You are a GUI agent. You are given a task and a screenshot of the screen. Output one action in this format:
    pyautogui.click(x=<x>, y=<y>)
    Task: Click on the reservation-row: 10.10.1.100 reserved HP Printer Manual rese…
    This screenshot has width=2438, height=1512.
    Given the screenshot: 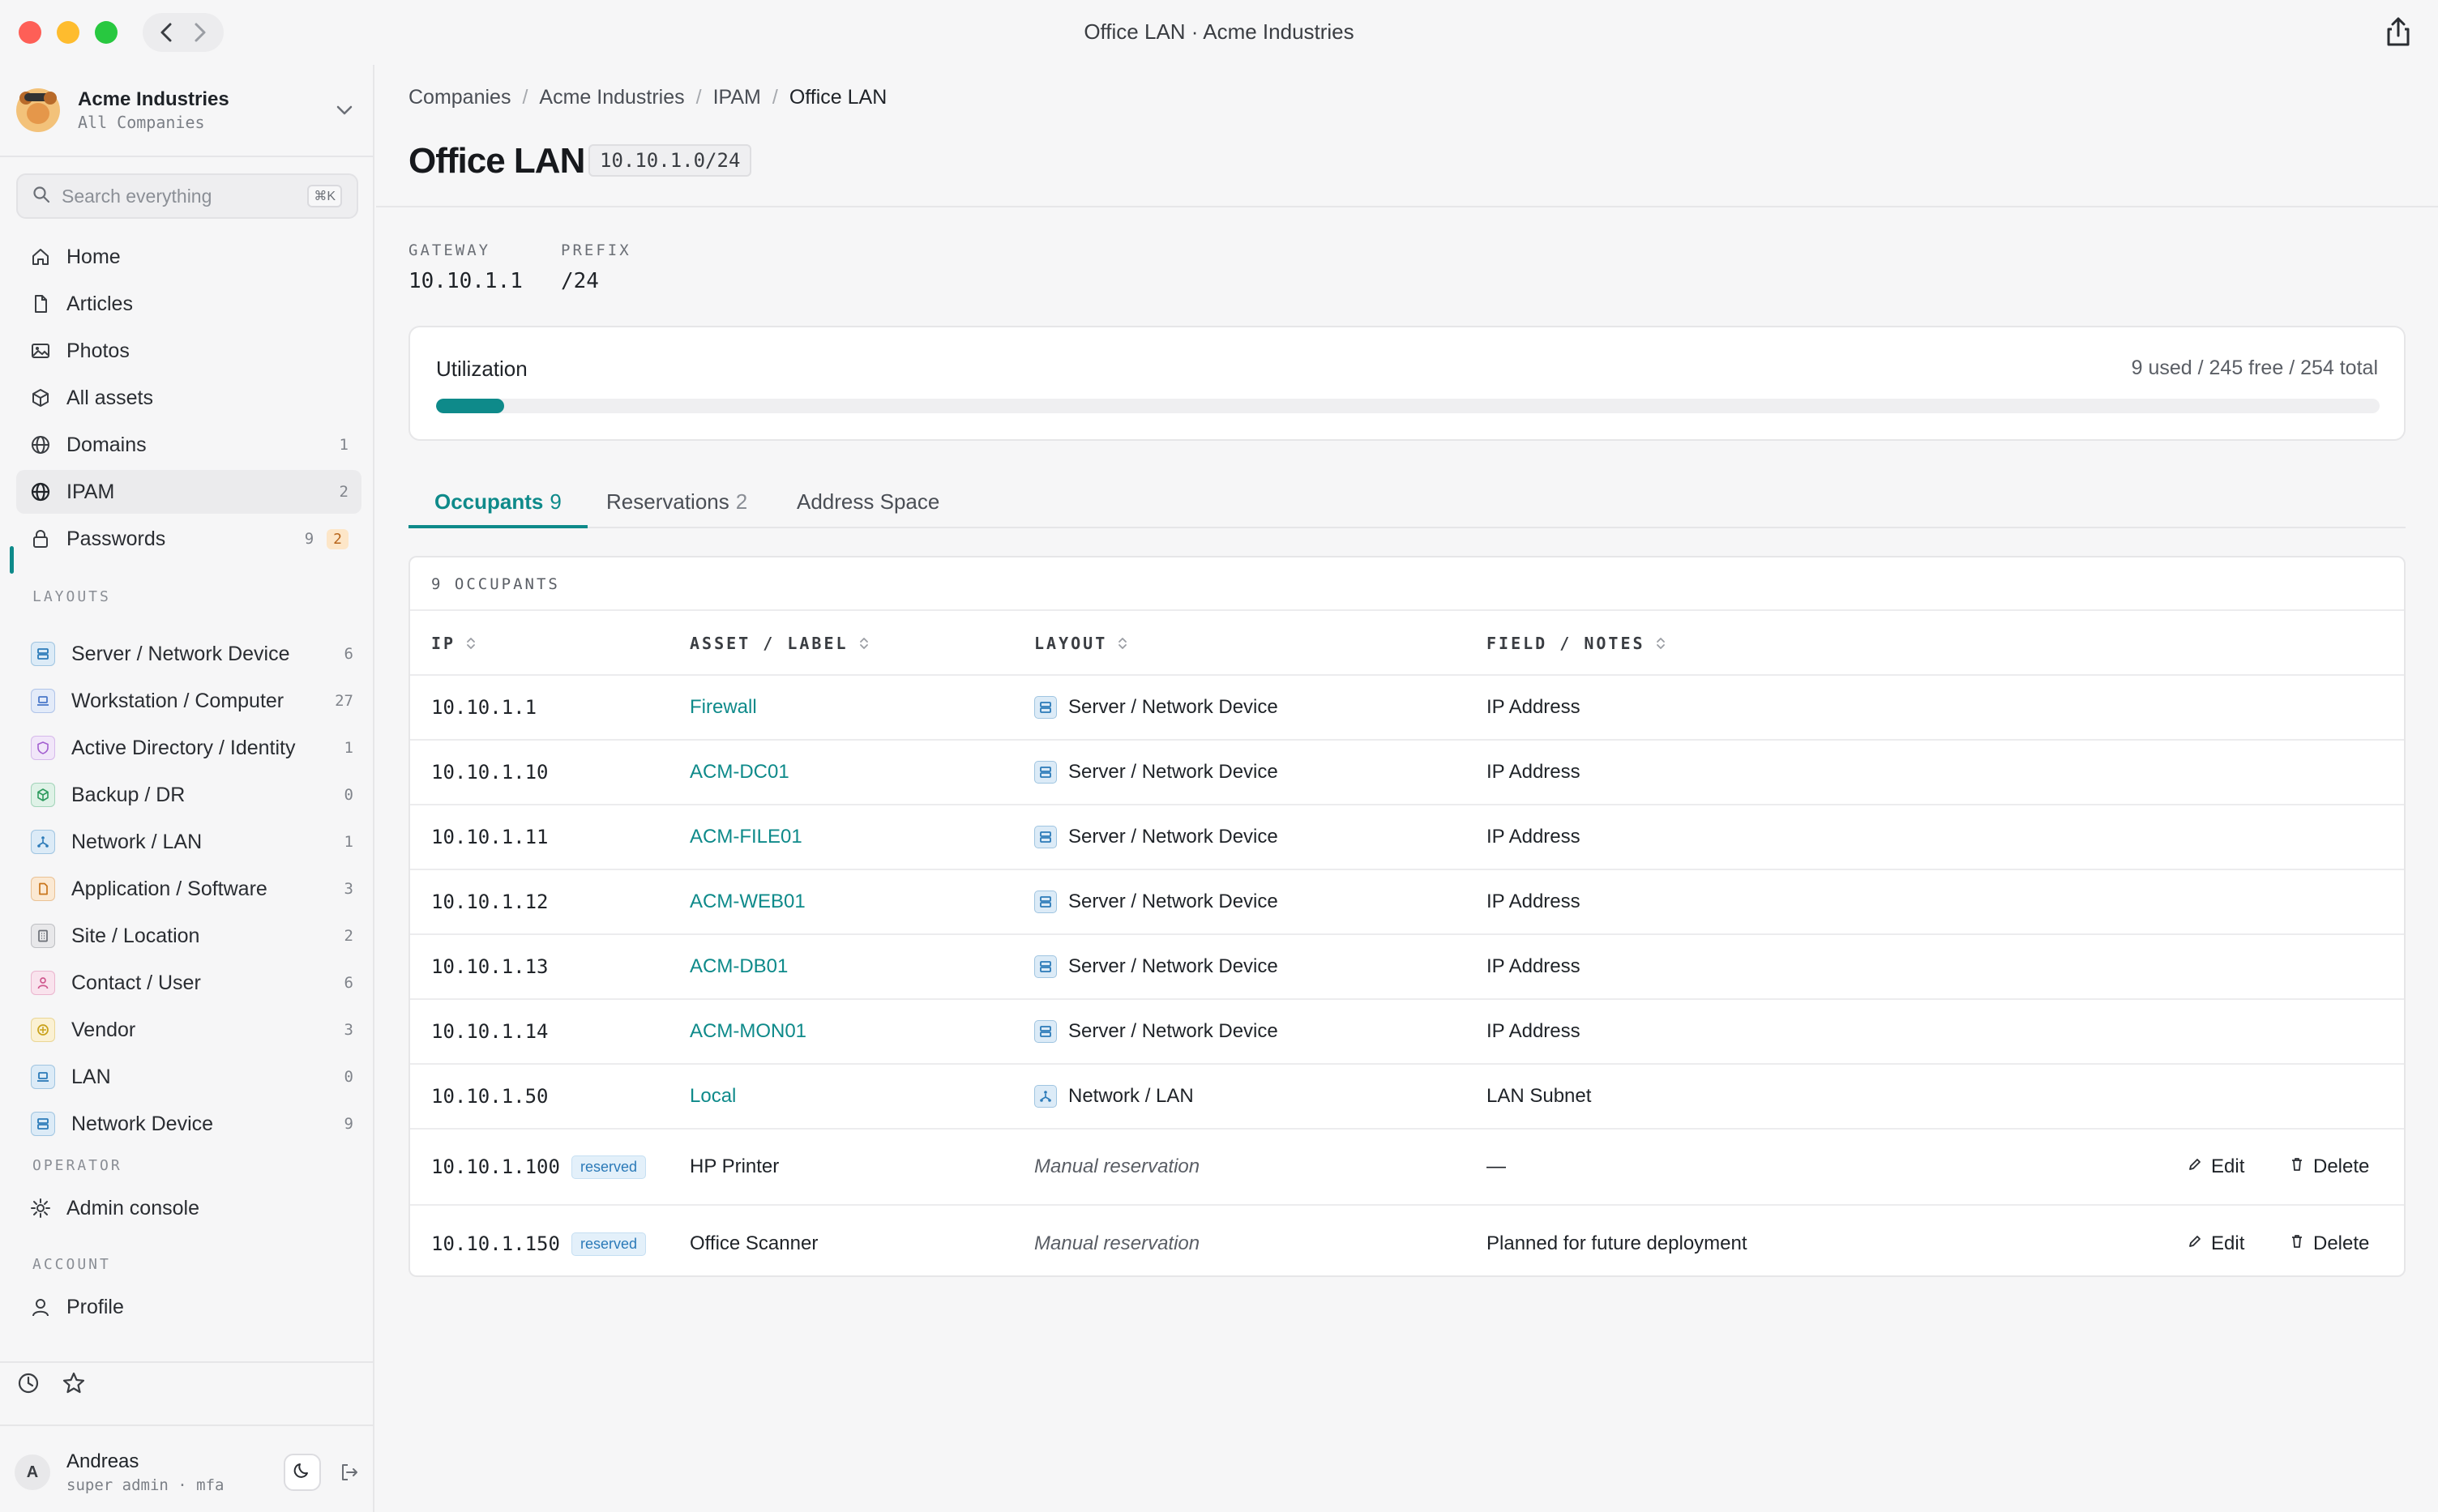 What is the action you would take?
    pyautogui.click(x=1407, y=1168)
    